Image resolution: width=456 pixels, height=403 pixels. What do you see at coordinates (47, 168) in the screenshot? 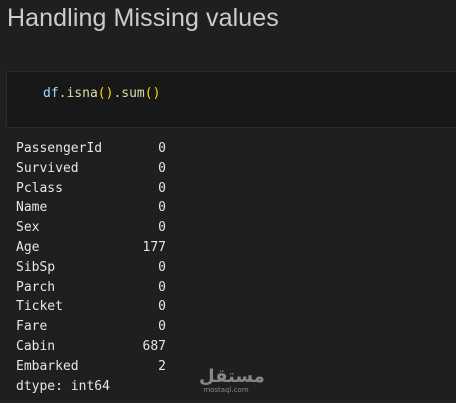
I see `column-name: Survived` at bounding box center [47, 168].